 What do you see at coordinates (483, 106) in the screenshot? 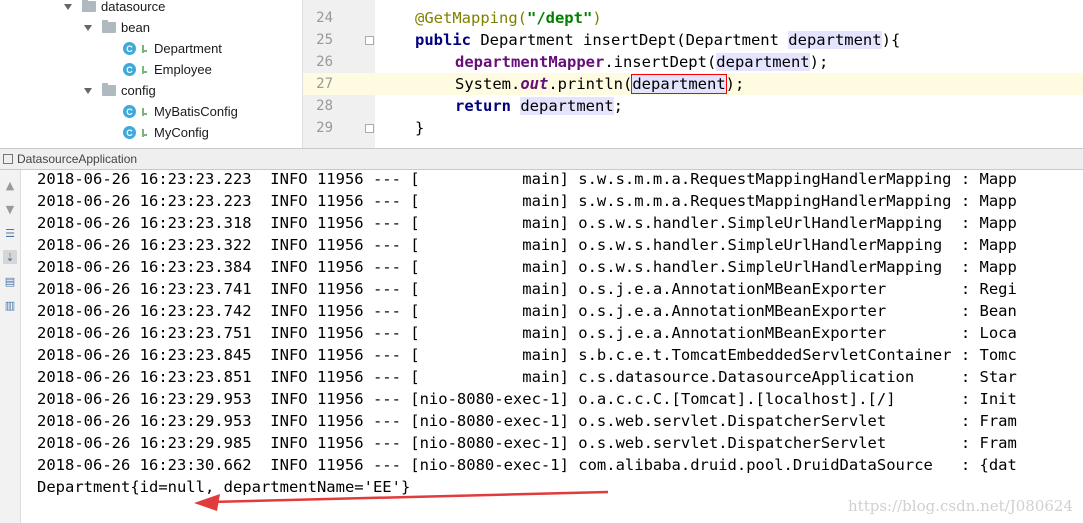
I see `keyword-token: return` at bounding box center [483, 106].